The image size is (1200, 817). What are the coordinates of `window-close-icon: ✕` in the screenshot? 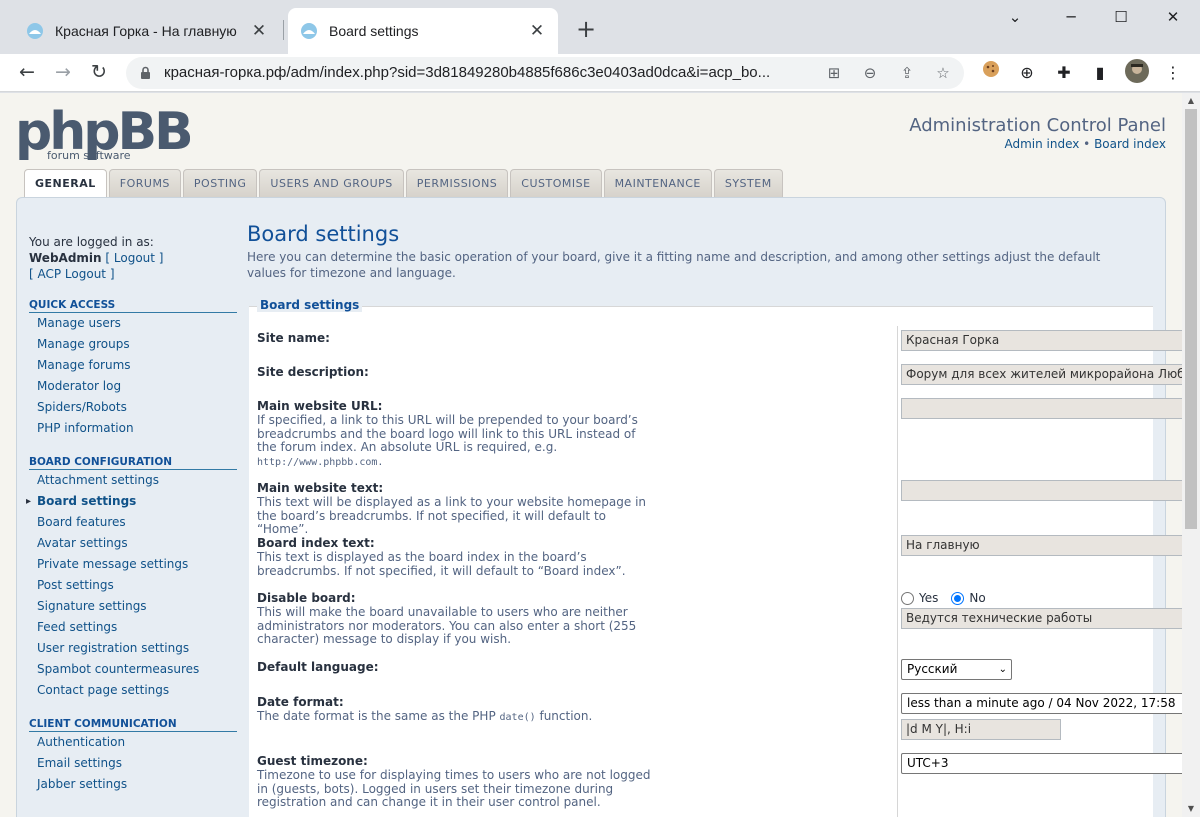 It's located at (1173, 18).